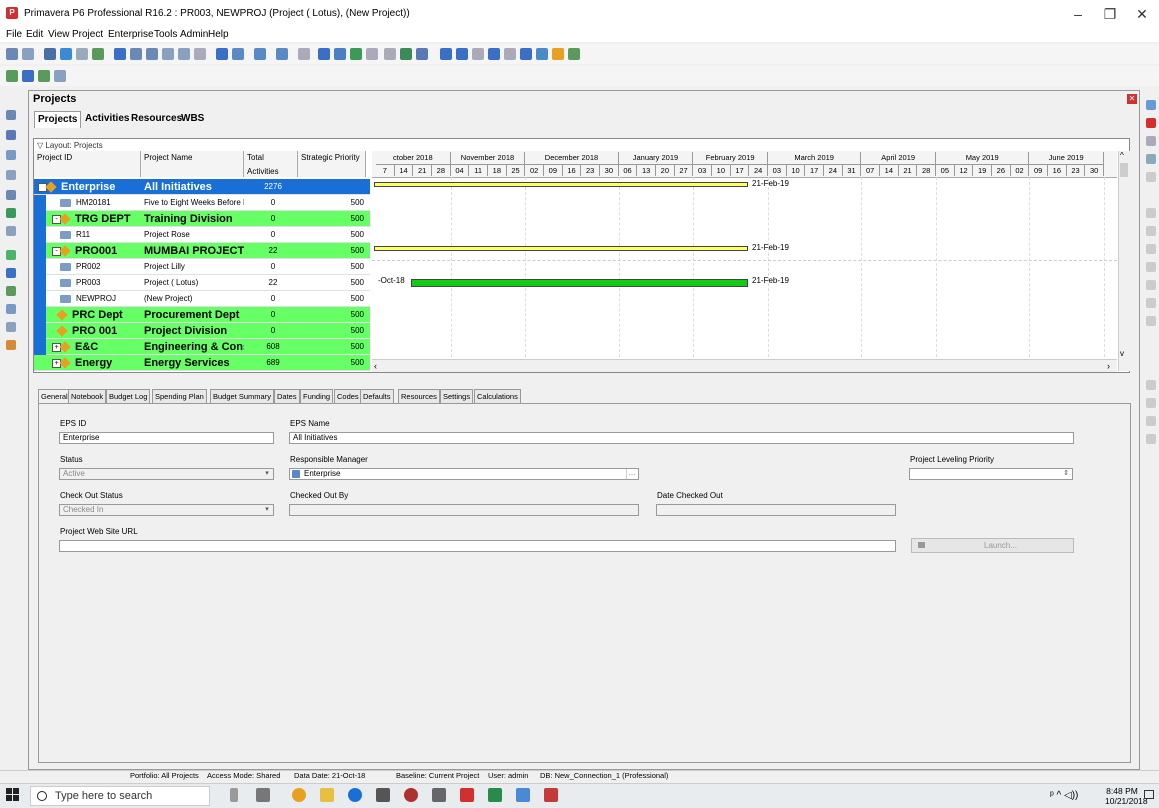  What do you see at coordinates (356, 54) in the screenshot?
I see `summarize-icon` at bounding box center [356, 54].